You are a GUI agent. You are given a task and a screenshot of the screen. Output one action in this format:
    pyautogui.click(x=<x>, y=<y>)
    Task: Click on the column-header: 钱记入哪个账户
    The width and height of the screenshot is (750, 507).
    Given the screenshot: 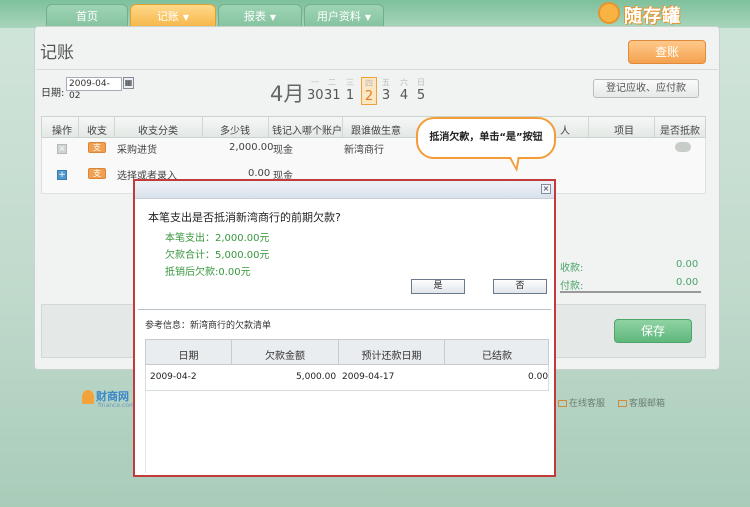 What is the action you would take?
    pyautogui.click(x=307, y=131)
    